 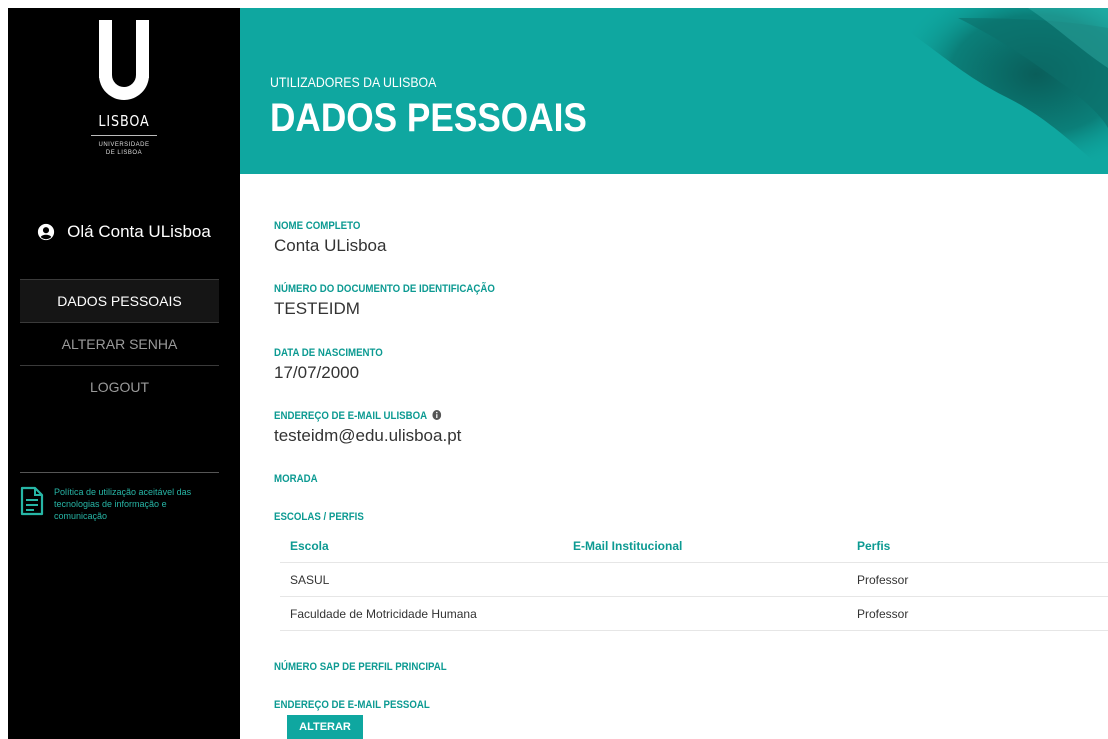 I want to click on sidebar-nav: DADOS PESSOAIS ALTERAR SENHA LOGOUT, so click(x=119, y=343).